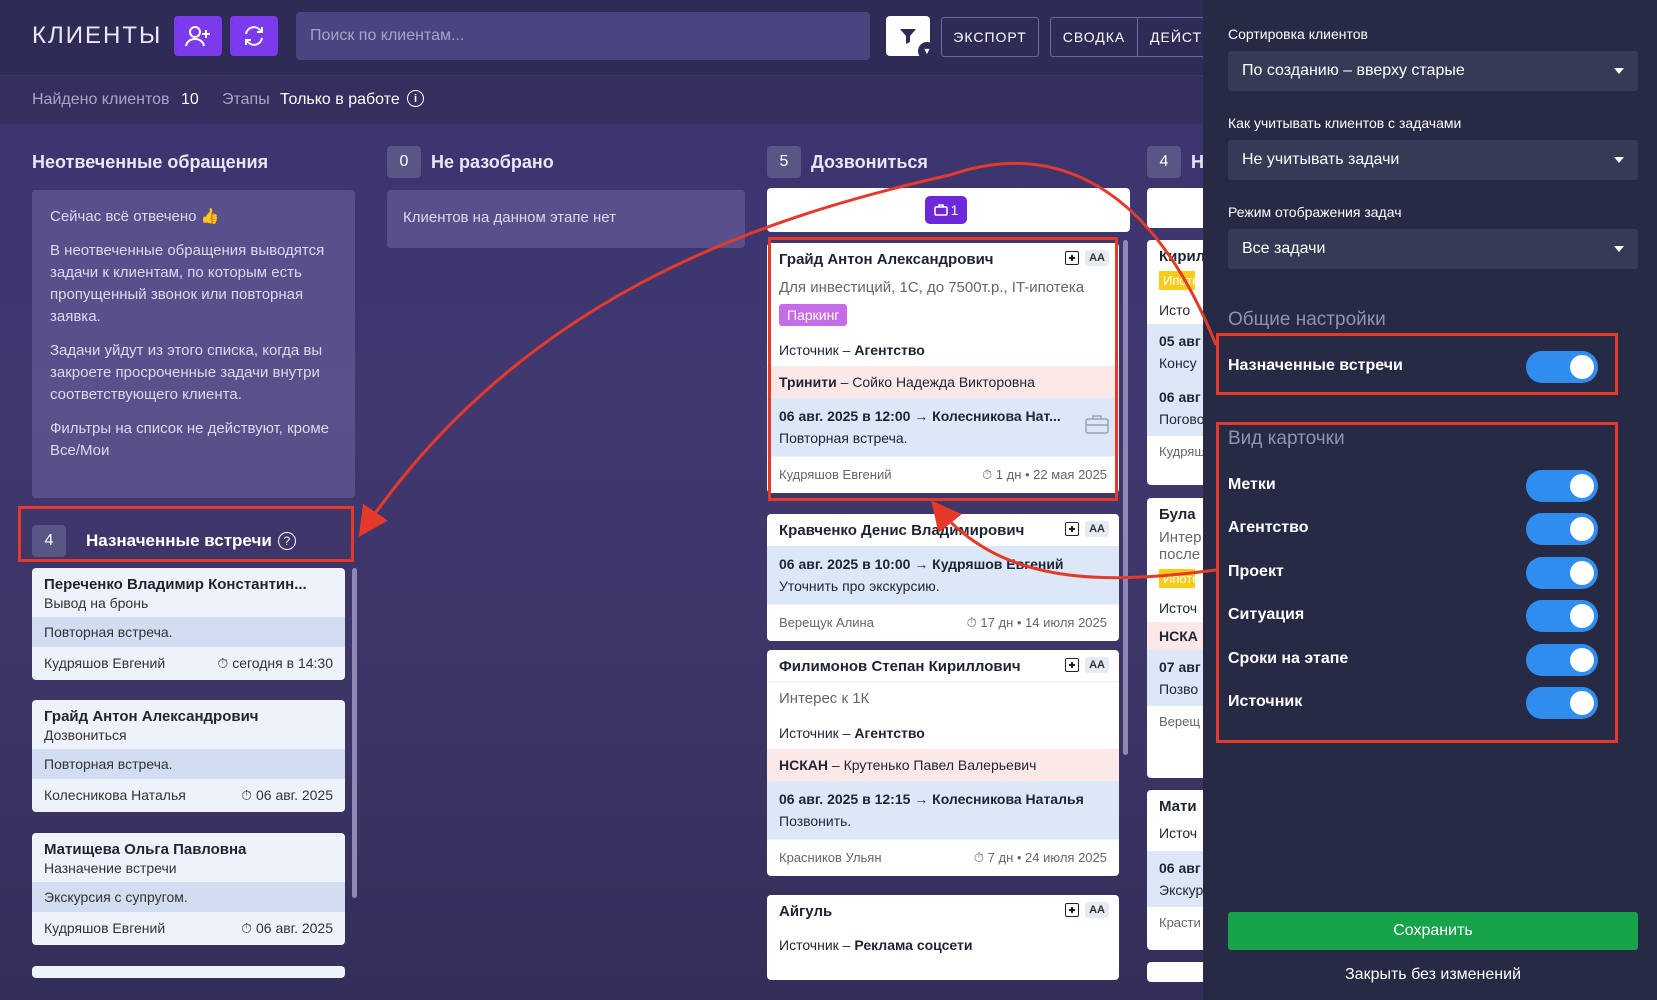 The image size is (1657, 1000). I want to click on mode-label: Режим отображения задач, so click(1315, 212).